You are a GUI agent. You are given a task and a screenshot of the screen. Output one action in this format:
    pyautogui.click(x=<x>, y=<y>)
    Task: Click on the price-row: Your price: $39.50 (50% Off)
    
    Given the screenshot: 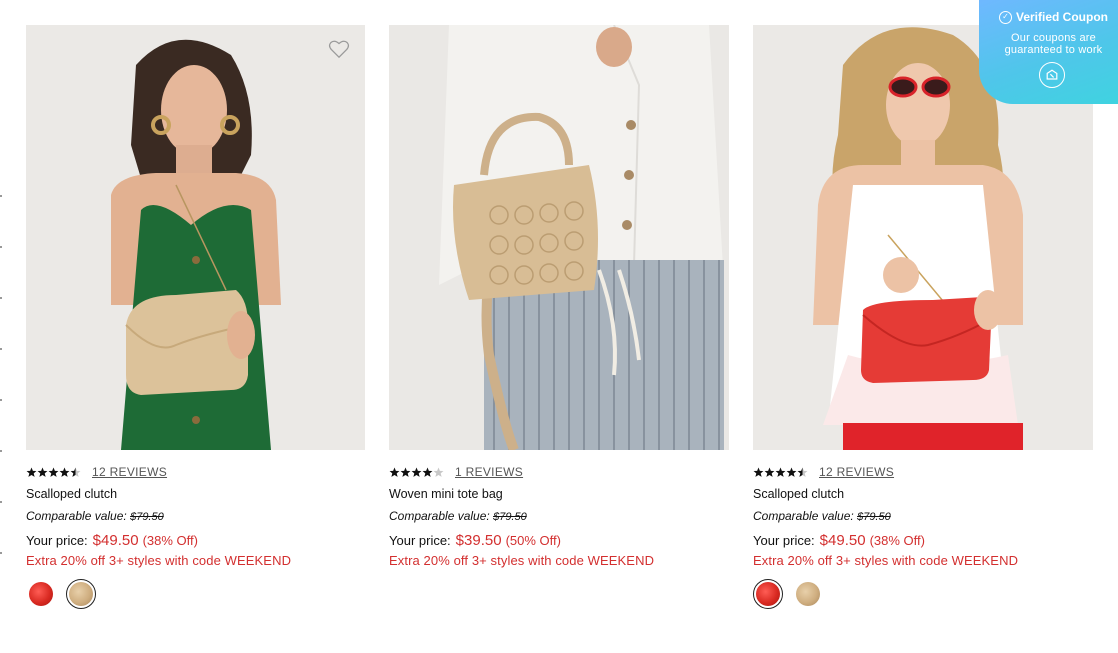 What is the action you would take?
    pyautogui.click(x=559, y=540)
    